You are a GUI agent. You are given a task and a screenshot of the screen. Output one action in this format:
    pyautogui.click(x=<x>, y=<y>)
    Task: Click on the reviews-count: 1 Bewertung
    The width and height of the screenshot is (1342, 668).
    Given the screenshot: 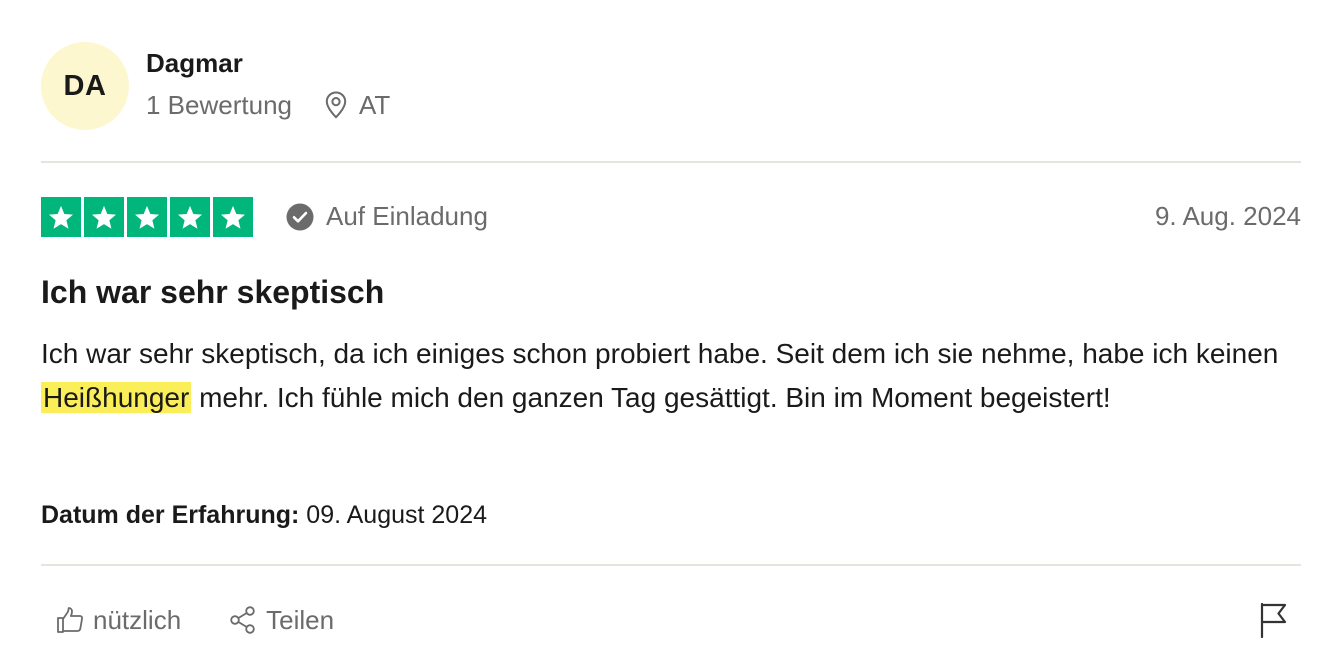 What is the action you would take?
    pyautogui.click(x=219, y=105)
    